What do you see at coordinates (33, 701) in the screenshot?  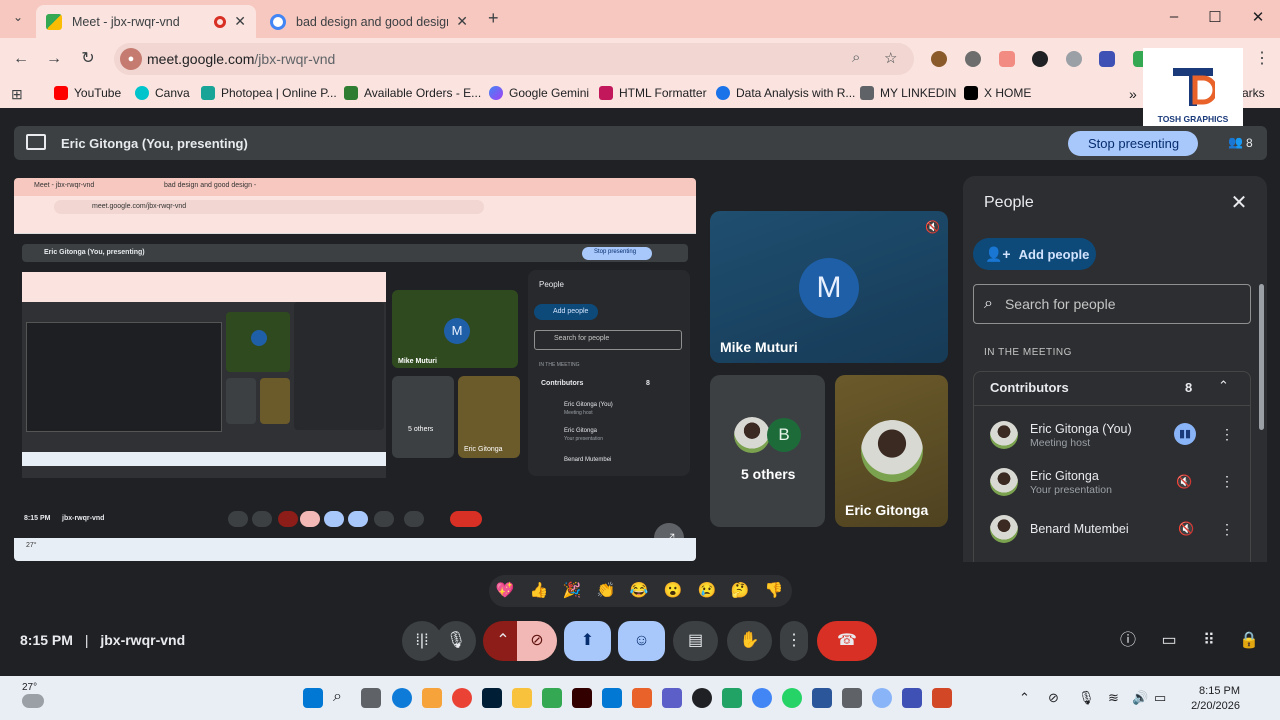 I see `weather-icon` at bounding box center [33, 701].